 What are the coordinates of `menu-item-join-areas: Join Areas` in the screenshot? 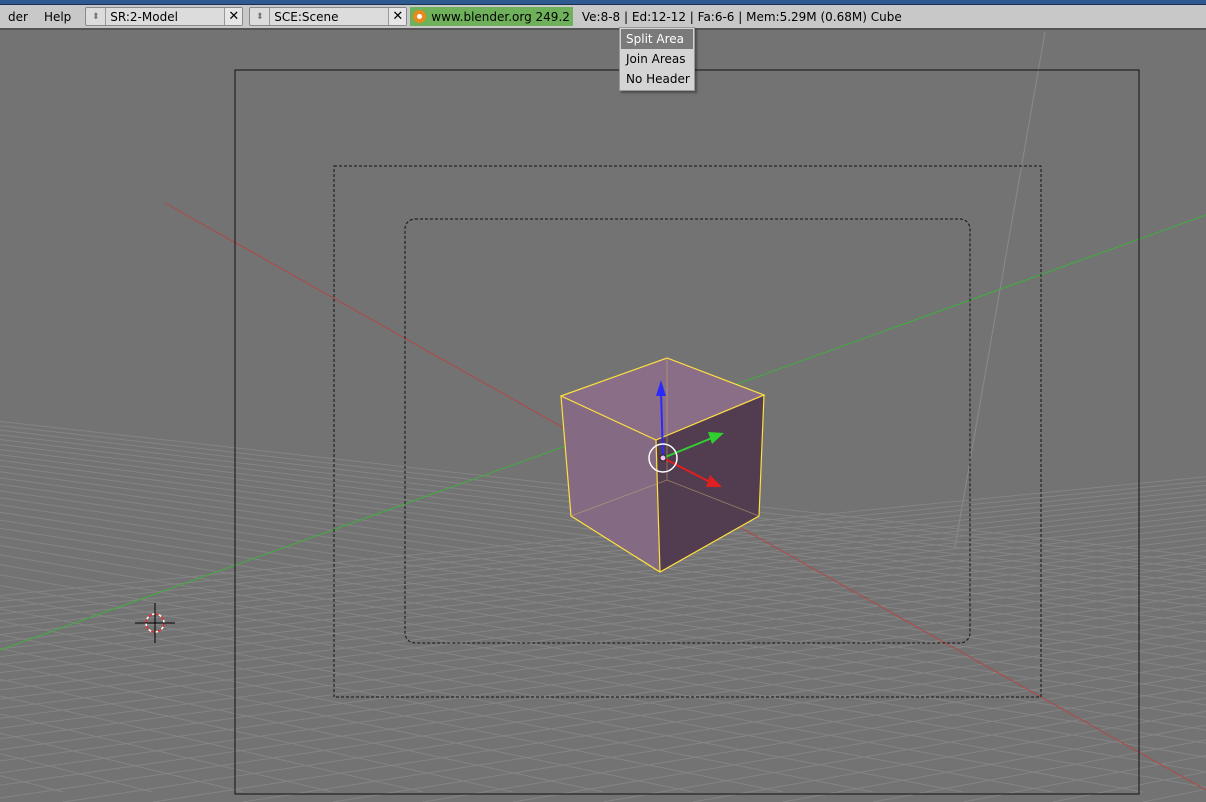 It's located at (657, 59).